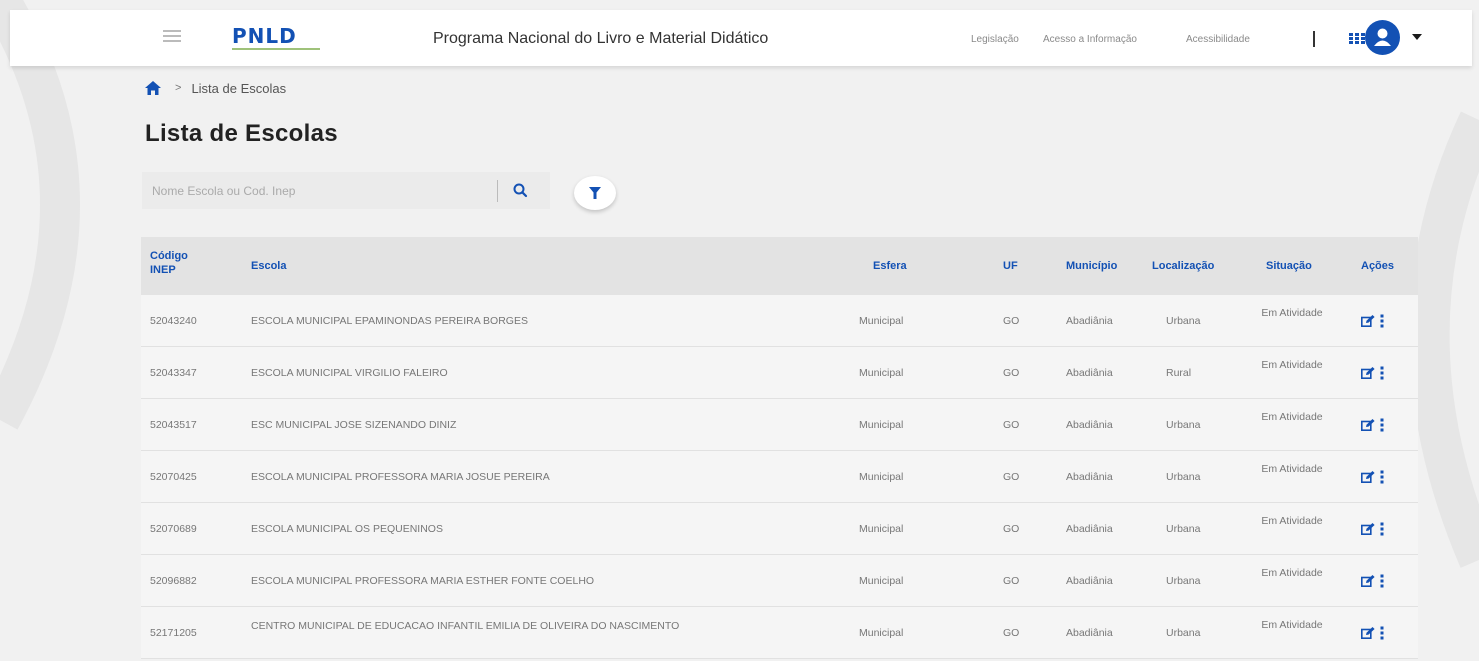  What do you see at coordinates (173, 581) in the screenshot?
I see `cell-codigo-inep: 52096882` at bounding box center [173, 581].